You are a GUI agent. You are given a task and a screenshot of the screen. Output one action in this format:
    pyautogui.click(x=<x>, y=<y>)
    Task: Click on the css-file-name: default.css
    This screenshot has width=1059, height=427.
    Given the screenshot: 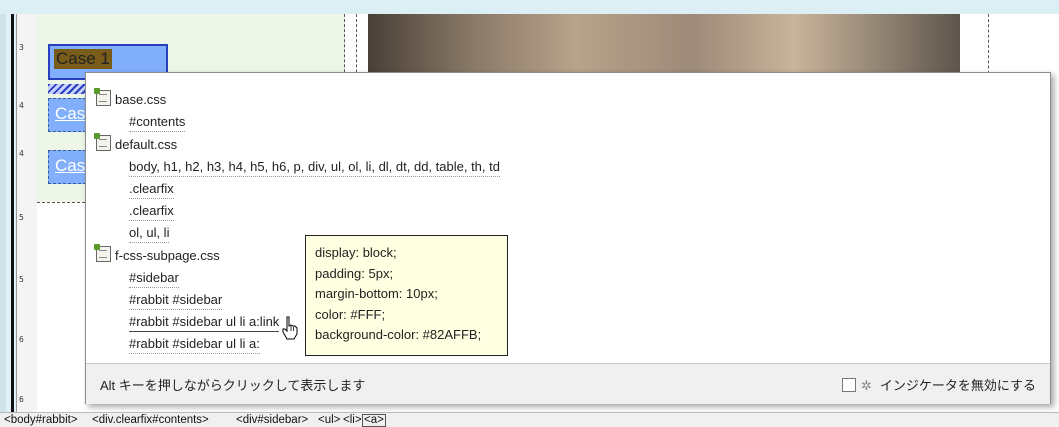 What is the action you would take?
    pyautogui.click(x=146, y=144)
    